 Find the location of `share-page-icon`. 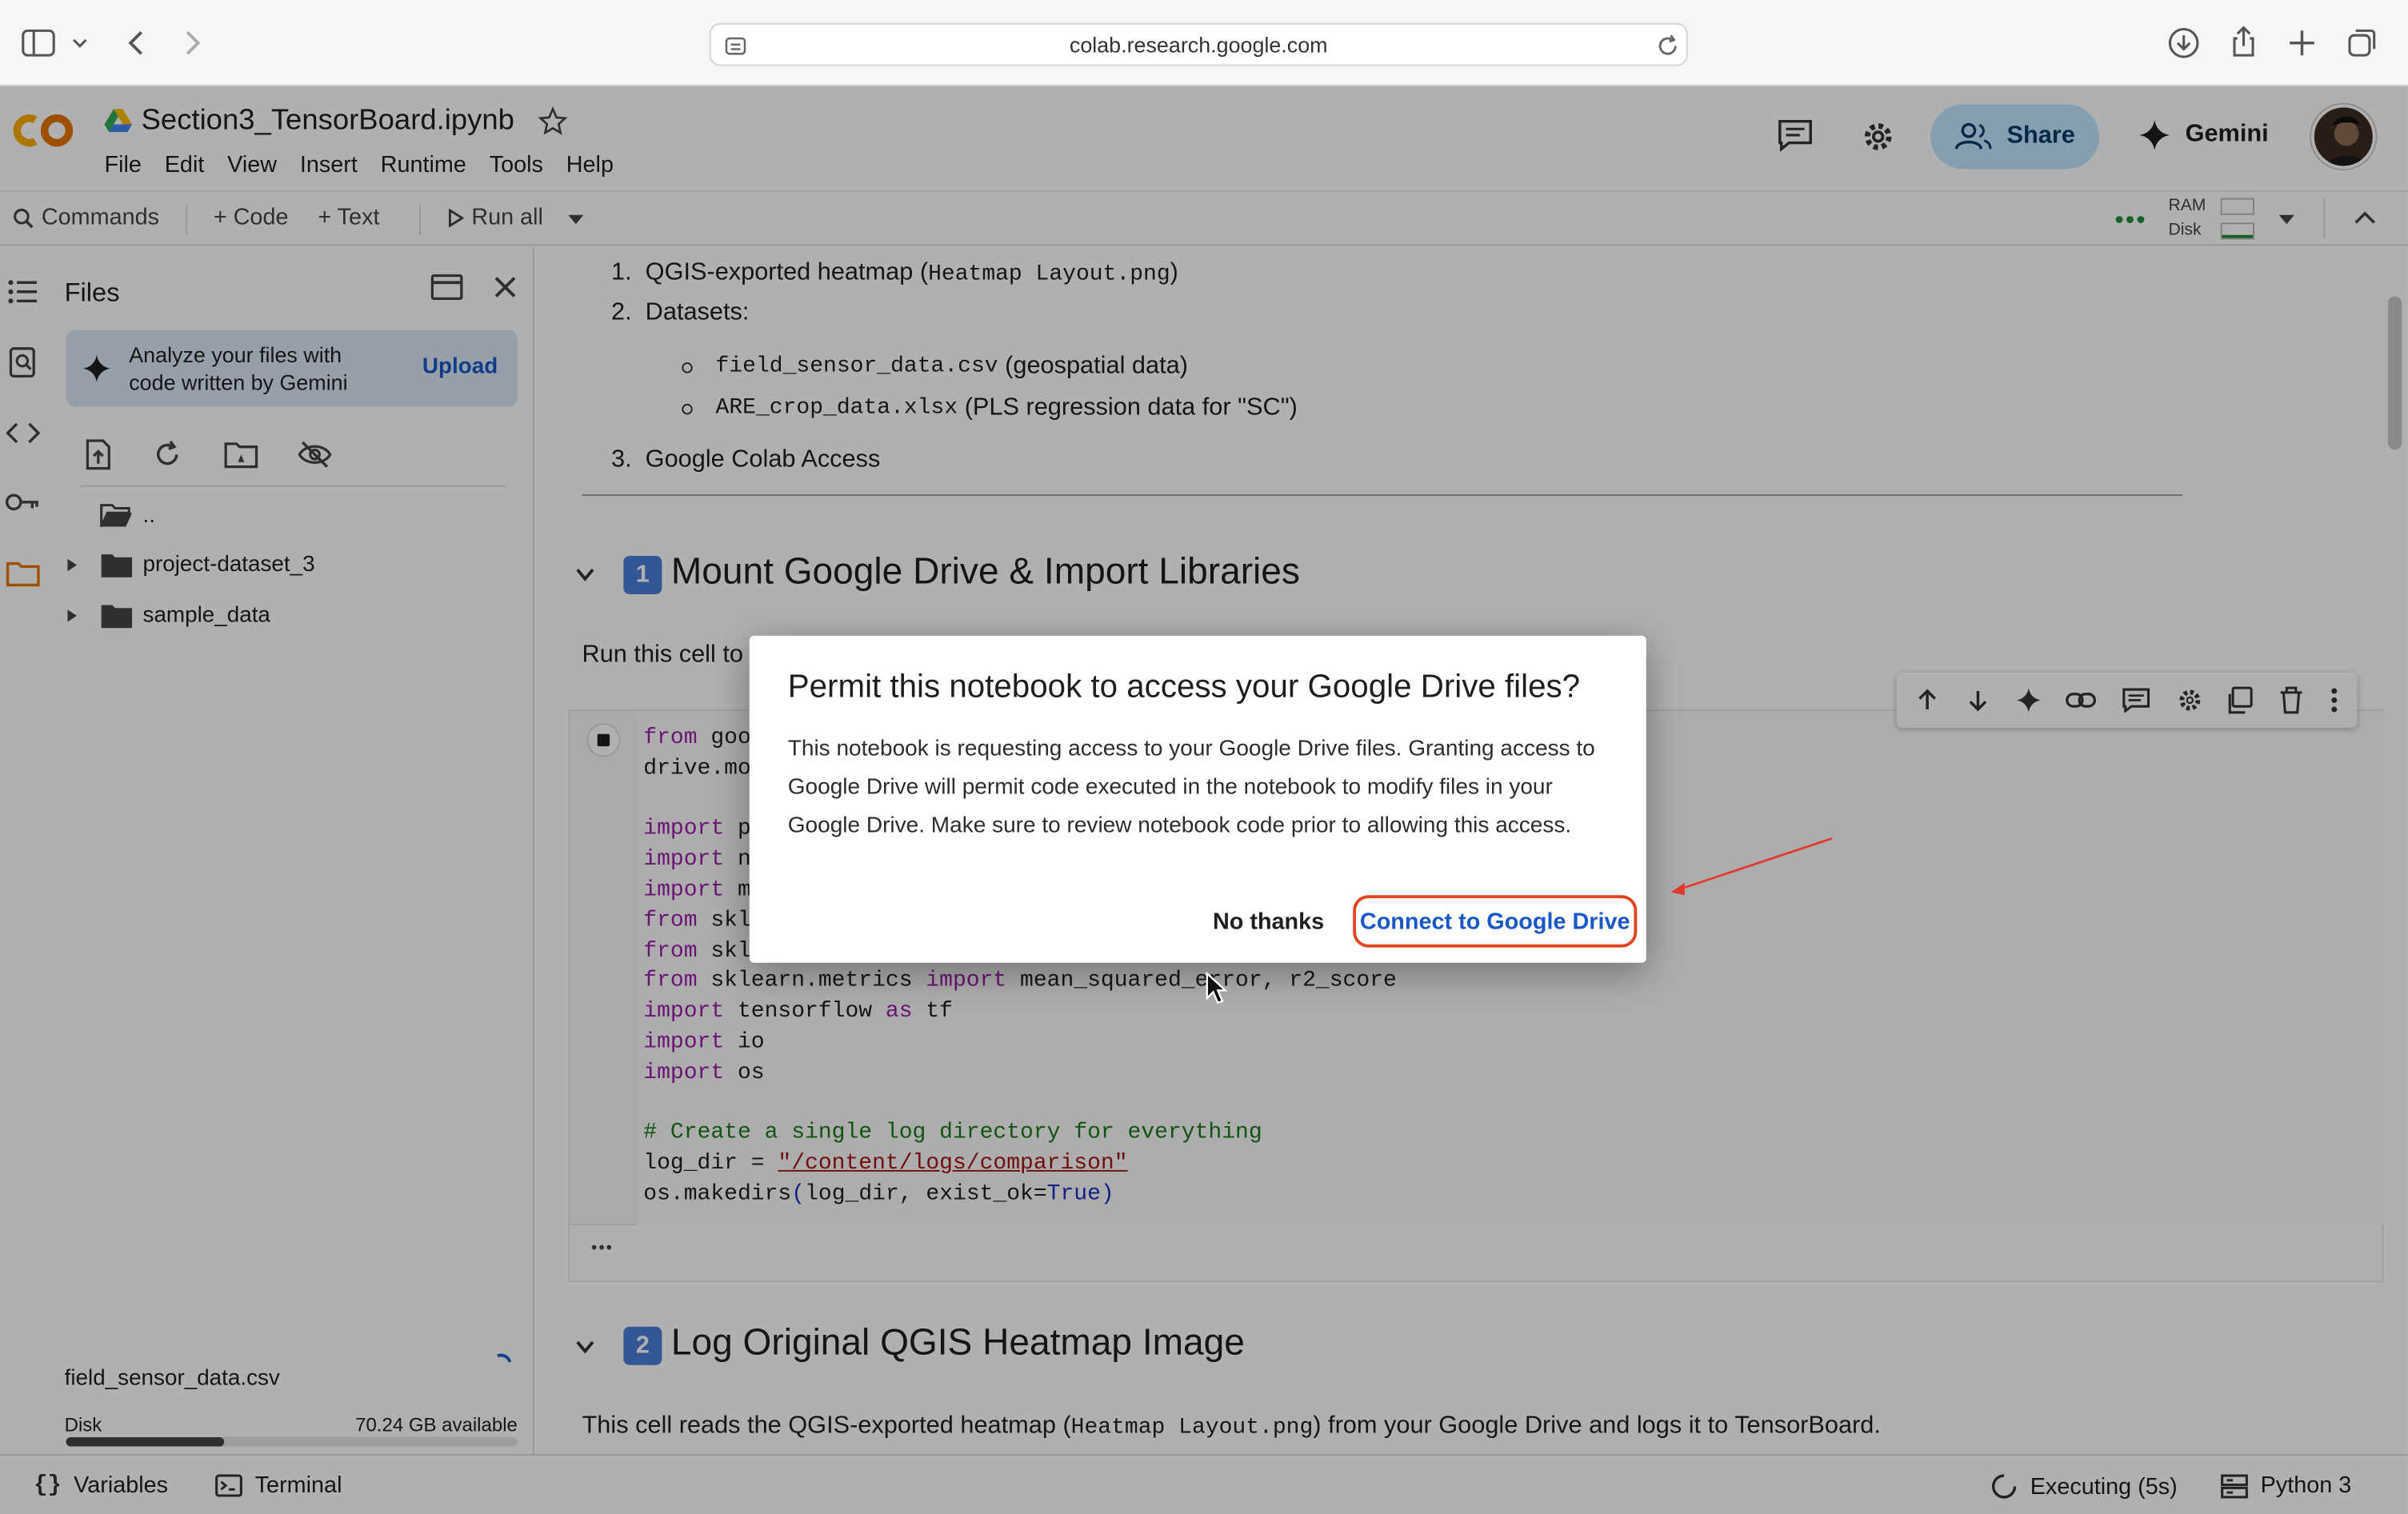

share-page-icon is located at coordinates (2243, 41).